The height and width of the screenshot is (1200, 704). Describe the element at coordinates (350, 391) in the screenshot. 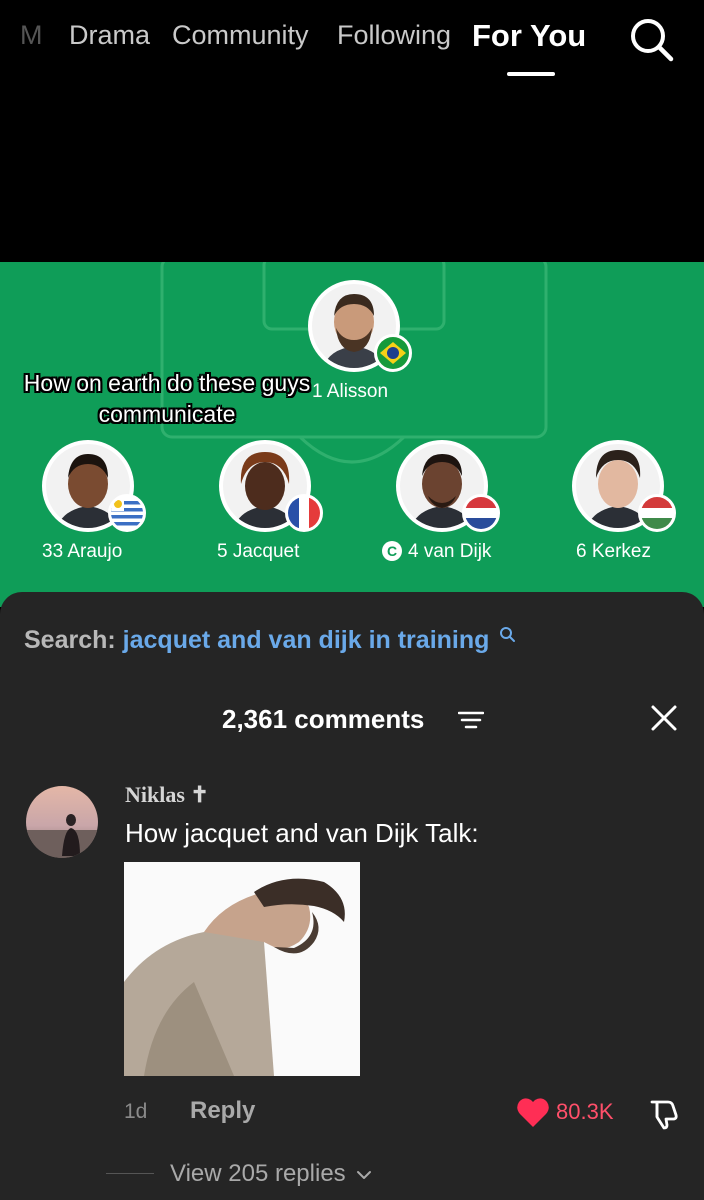

I see `player-name-alisson: 1 Alisson` at that location.